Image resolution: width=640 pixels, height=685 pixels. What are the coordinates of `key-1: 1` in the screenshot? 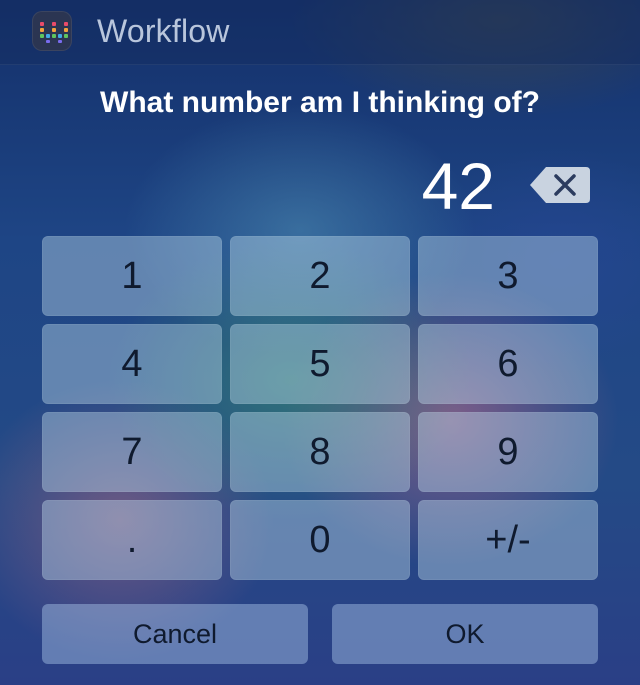 It's located at (132, 276).